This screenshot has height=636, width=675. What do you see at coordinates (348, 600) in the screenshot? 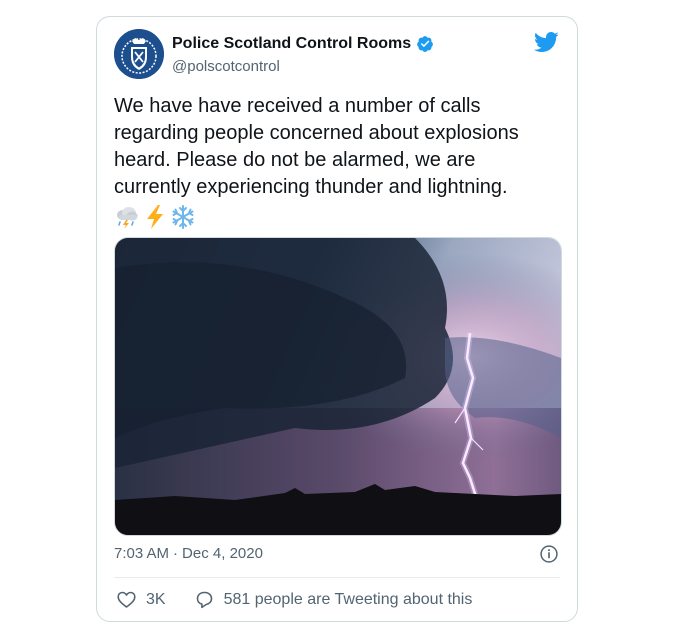
I see `conversation-text: 581 people are Tweeting about this` at bounding box center [348, 600].